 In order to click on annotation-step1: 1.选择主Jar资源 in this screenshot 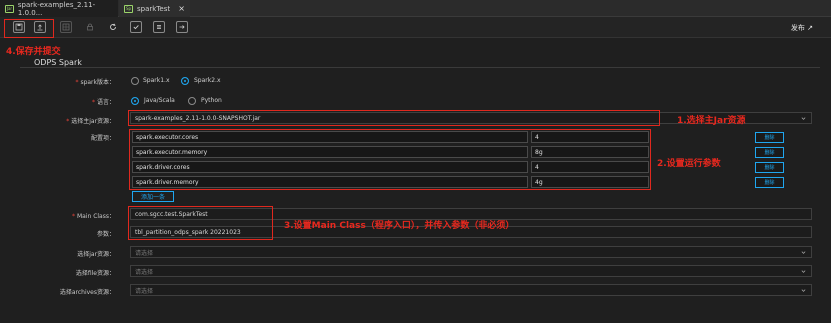, I will do `click(711, 121)`.